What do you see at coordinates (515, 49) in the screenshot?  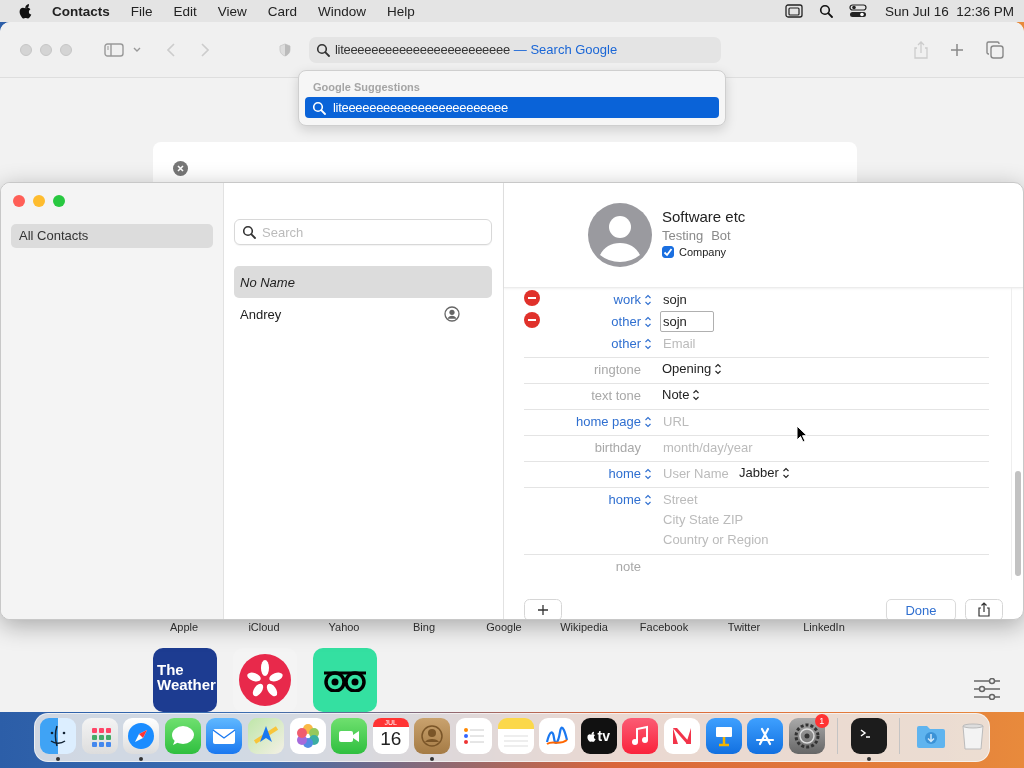 I see `address-field: liteeeeeeeeeeeeeeeeeeeeeeee — Search Google` at bounding box center [515, 49].